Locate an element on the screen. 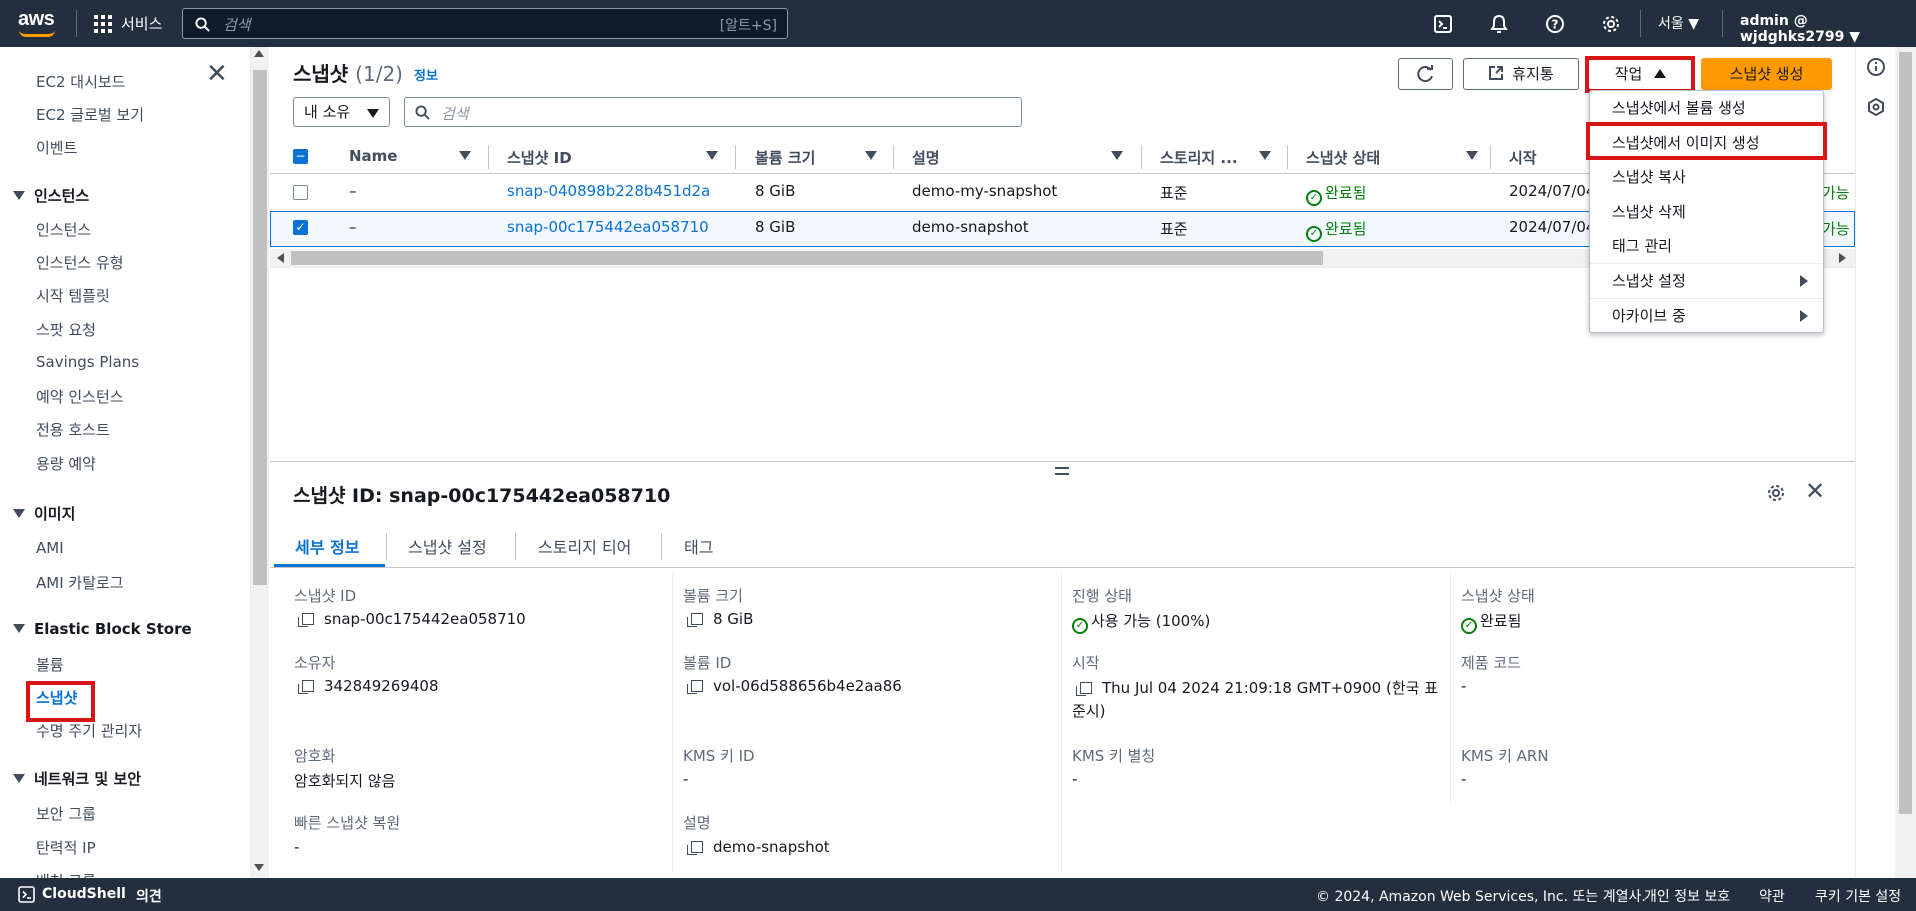 Image resolution: width=1916 pixels, height=911 pixels. sidebar-item-capacity-reservations: 용량 예약 is located at coordinates (66, 463).